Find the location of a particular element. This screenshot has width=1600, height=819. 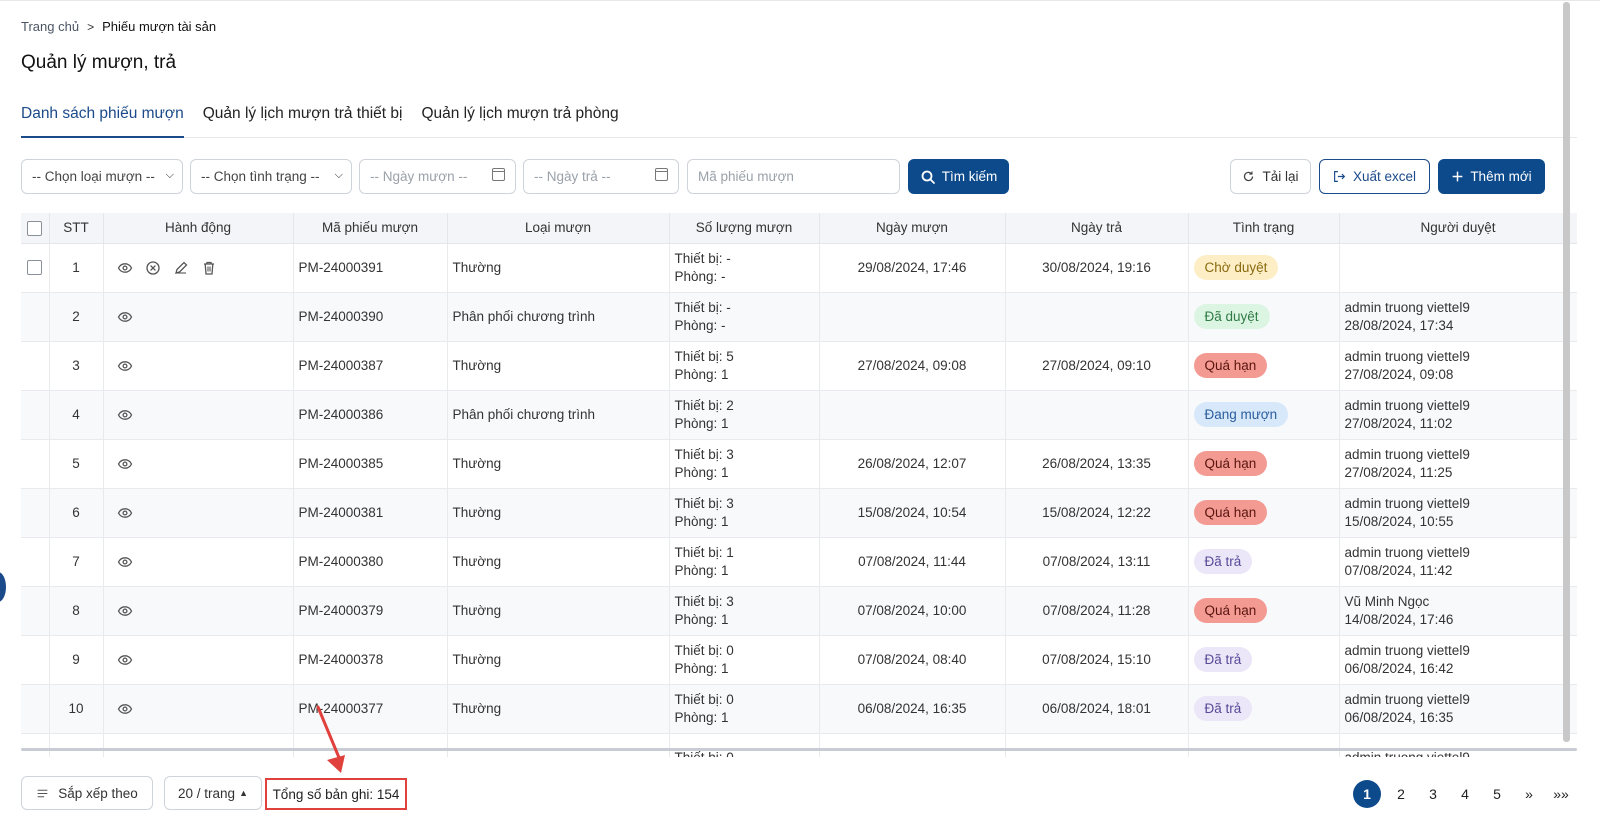

ma-phieu-input: Mã phiếu mượn is located at coordinates (793, 176).